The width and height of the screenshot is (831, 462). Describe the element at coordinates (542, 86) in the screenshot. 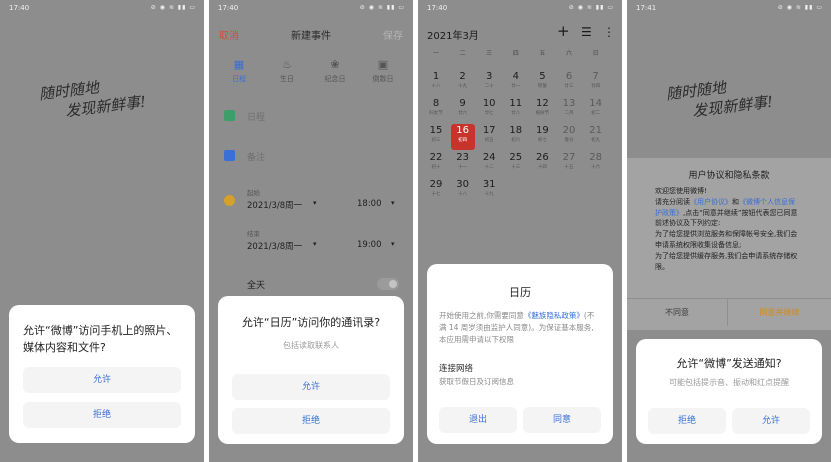

I see `lunar-date: 惊蛰` at that location.